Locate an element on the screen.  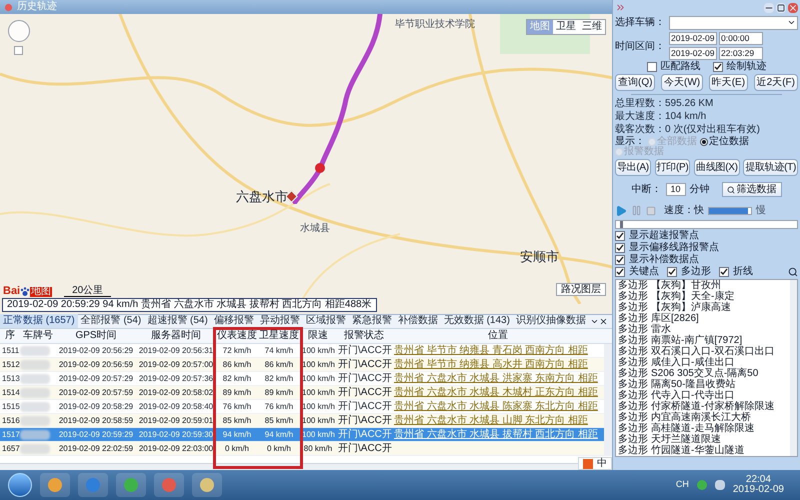
time-field: 22:03:29 is located at coordinates (741, 53).